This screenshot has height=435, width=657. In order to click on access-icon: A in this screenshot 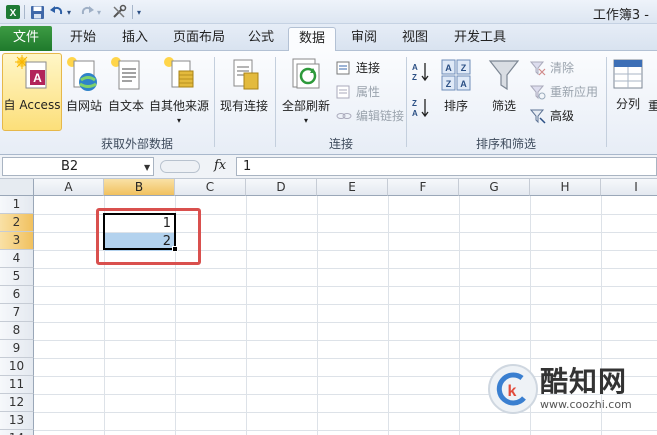, I will do `click(31, 72)`.